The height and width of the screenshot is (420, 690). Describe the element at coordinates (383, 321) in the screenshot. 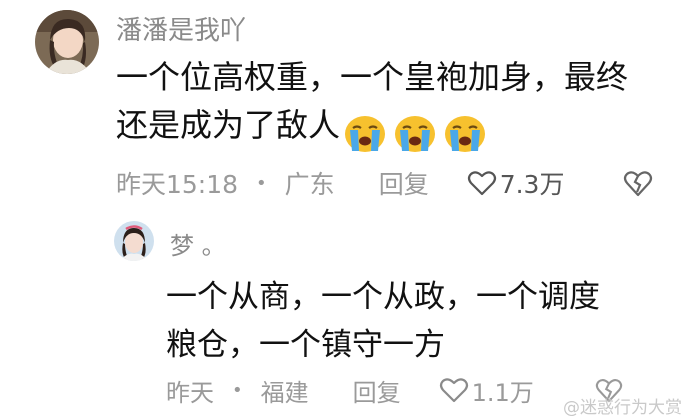

I see `comment-text: 一个从商，一个从政，一个调度 粮仓，一个镇守一方` at that location.